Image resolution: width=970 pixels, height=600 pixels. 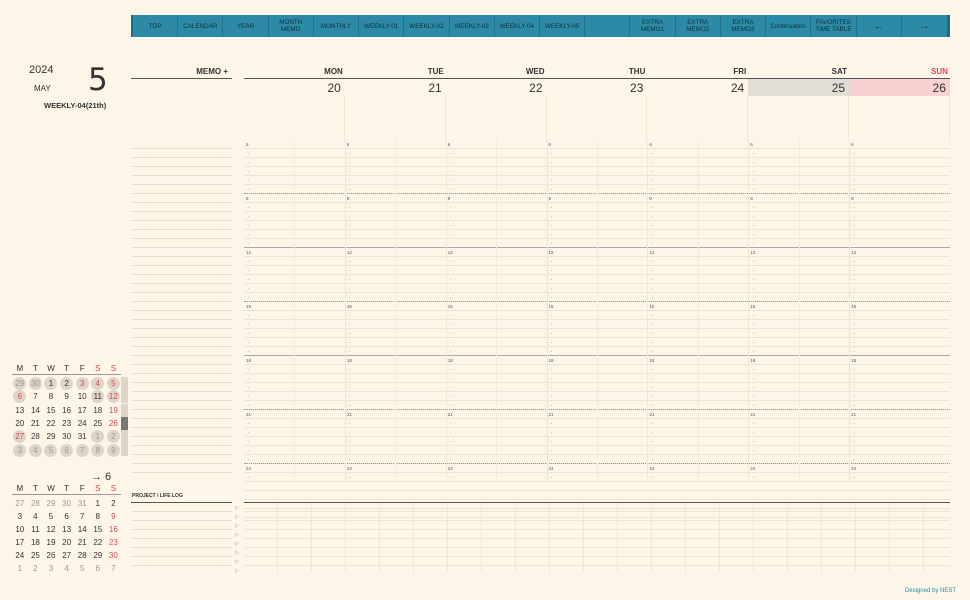 I want to click on mini-calendar-week: 6 7 8 9 10 11 12, so click(x=70, y=397).